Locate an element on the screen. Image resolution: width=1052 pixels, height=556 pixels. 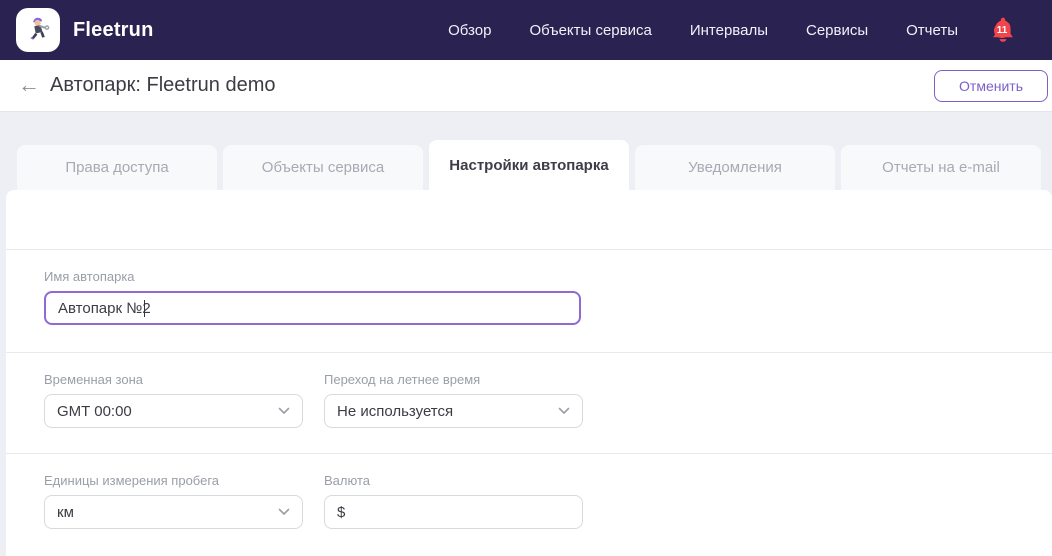
nav-item-overview: Обзор is located at coordinates (469, 30).